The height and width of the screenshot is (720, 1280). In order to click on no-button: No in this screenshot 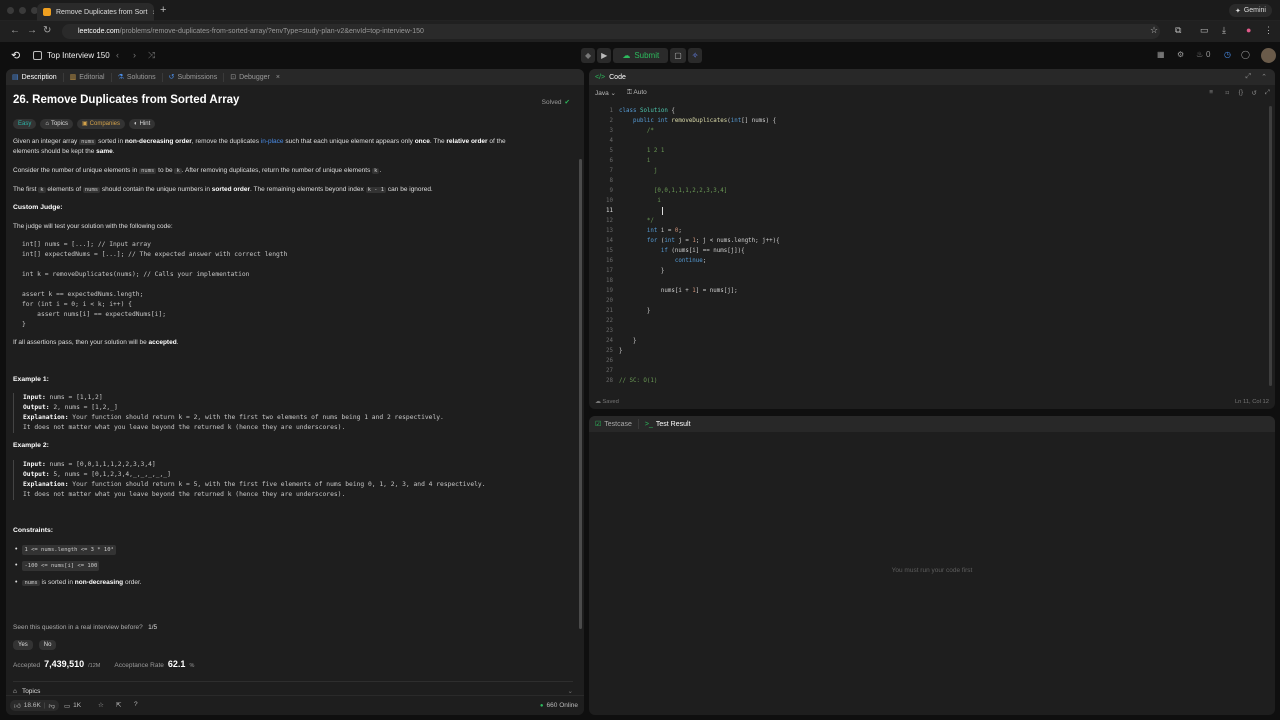, I will do `click(47, 645)`.